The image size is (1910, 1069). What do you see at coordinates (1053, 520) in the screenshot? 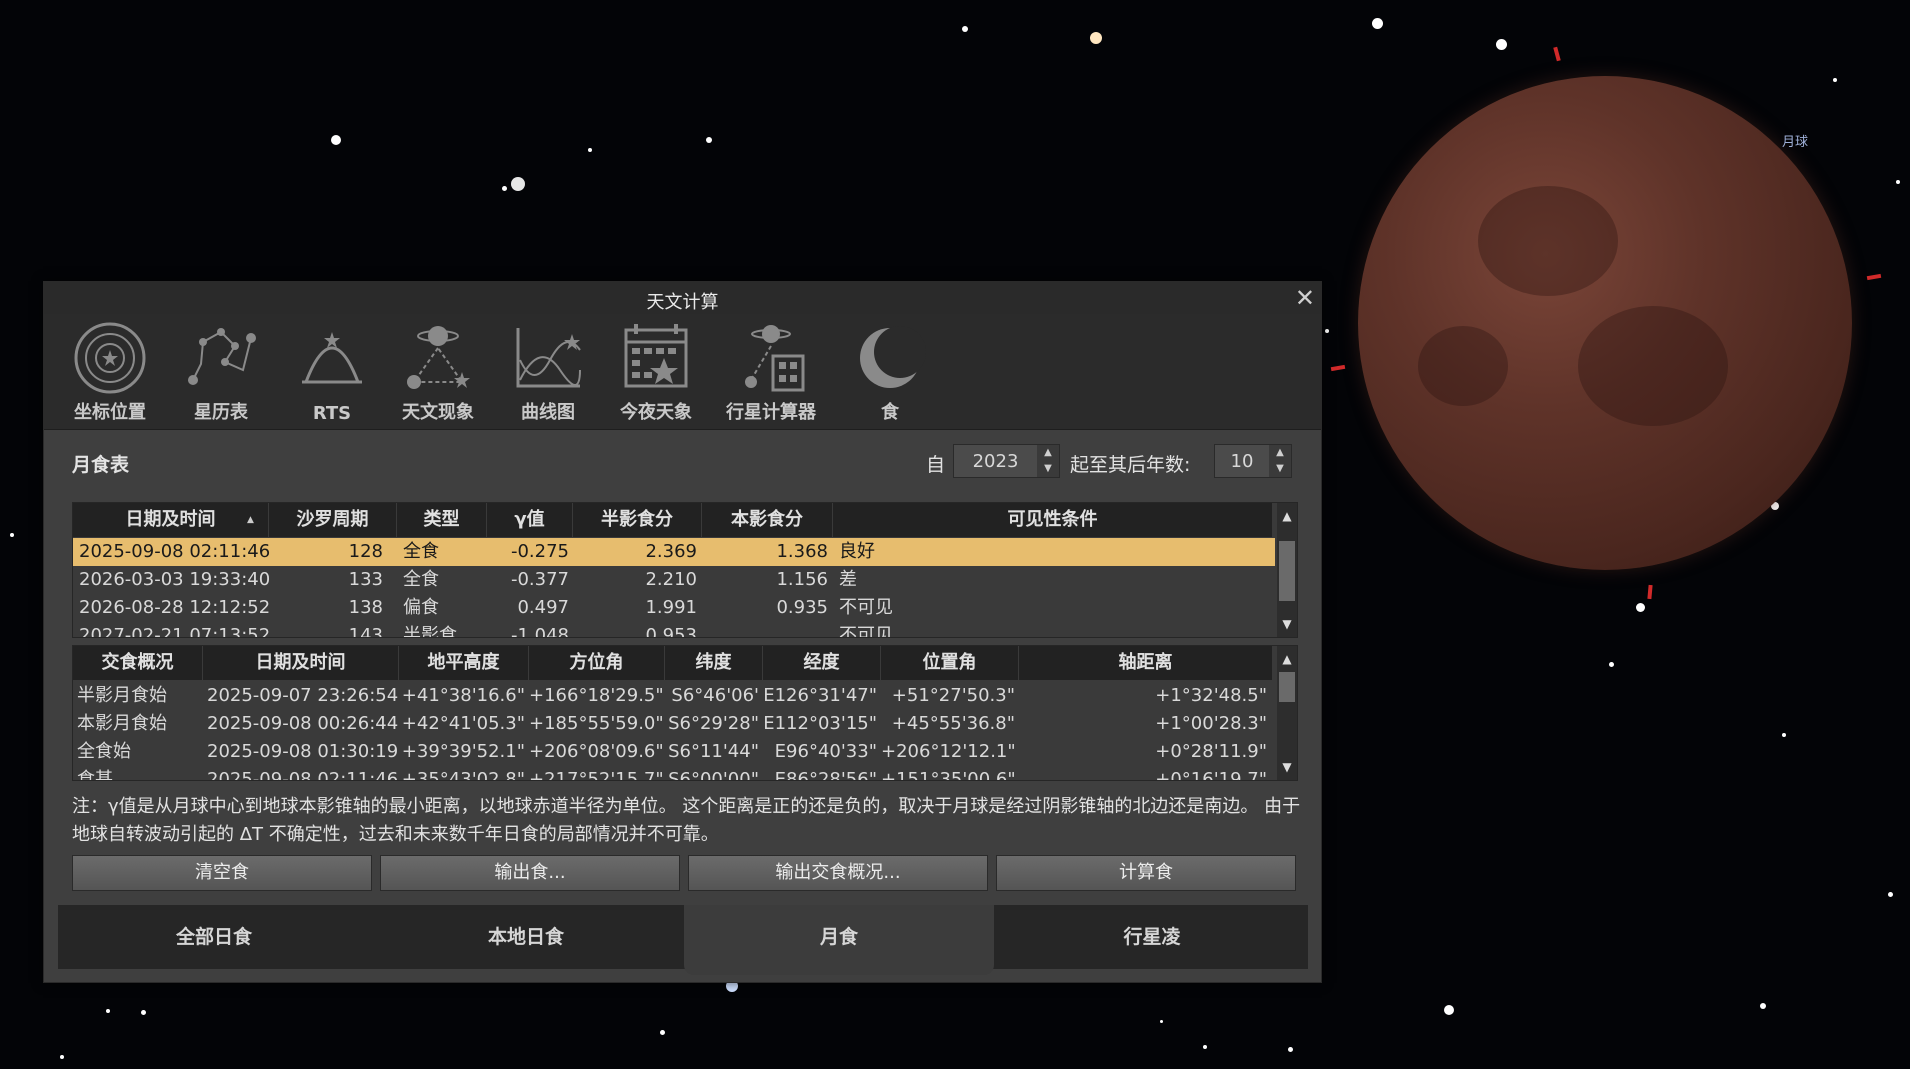
I see `column-header: 可见性条件` at bounding box center [1053, 520].